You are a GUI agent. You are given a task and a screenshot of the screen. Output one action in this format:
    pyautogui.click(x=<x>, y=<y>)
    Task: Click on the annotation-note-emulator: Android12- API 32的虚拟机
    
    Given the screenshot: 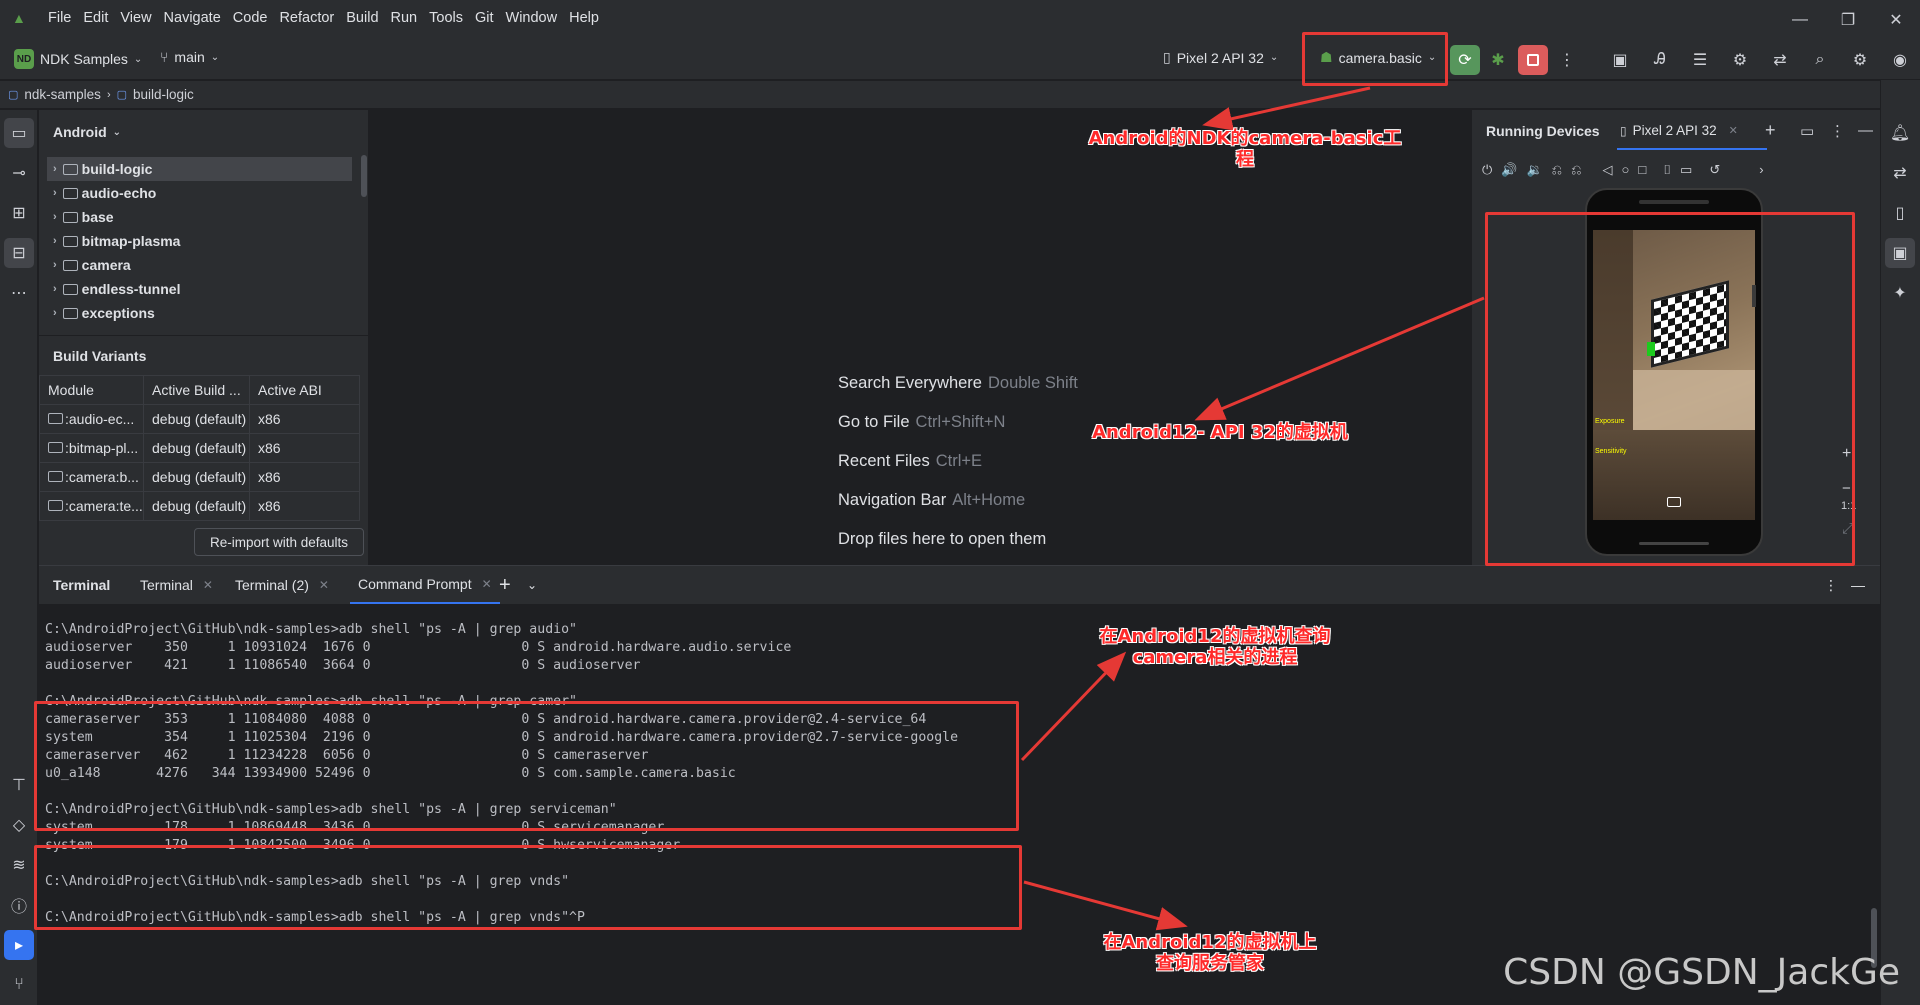 What is the action you would take?
    pyautogui.click(x=1220, y=432)
    